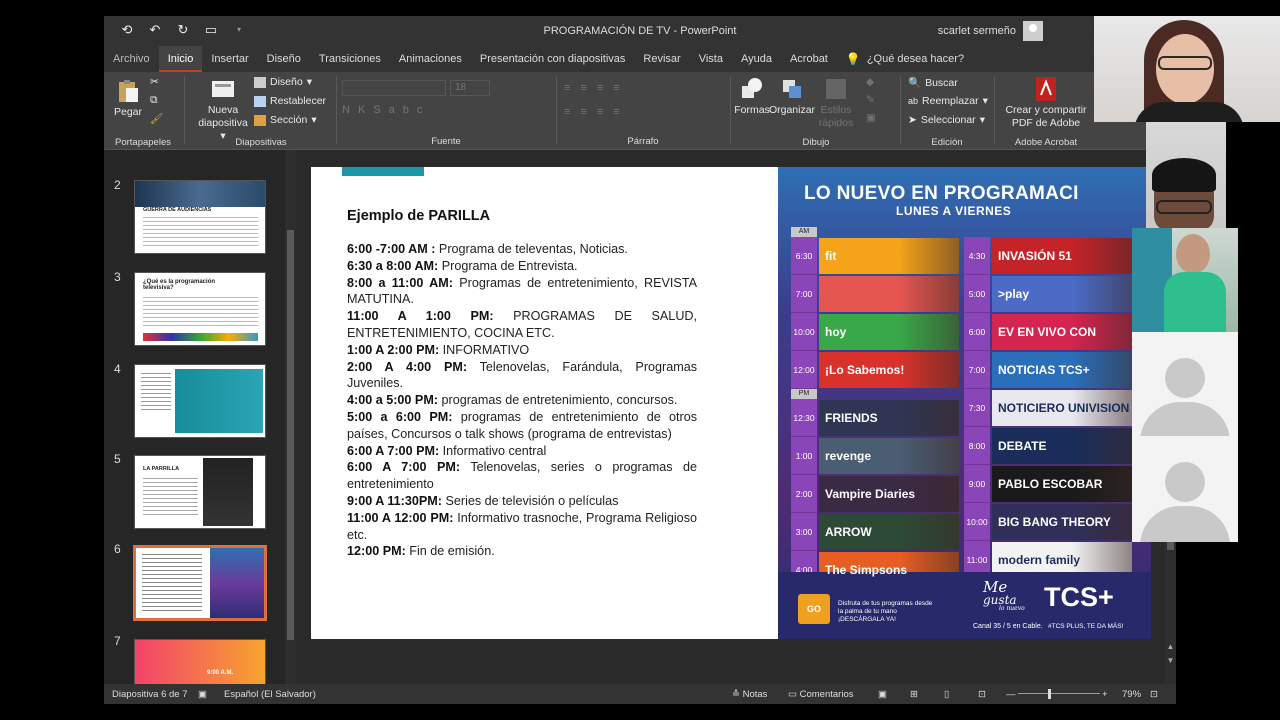  Describe the element at coordinates (836, 103) in the screenshot. I see `quick-styles-button: Estilos rápidos` at that location.